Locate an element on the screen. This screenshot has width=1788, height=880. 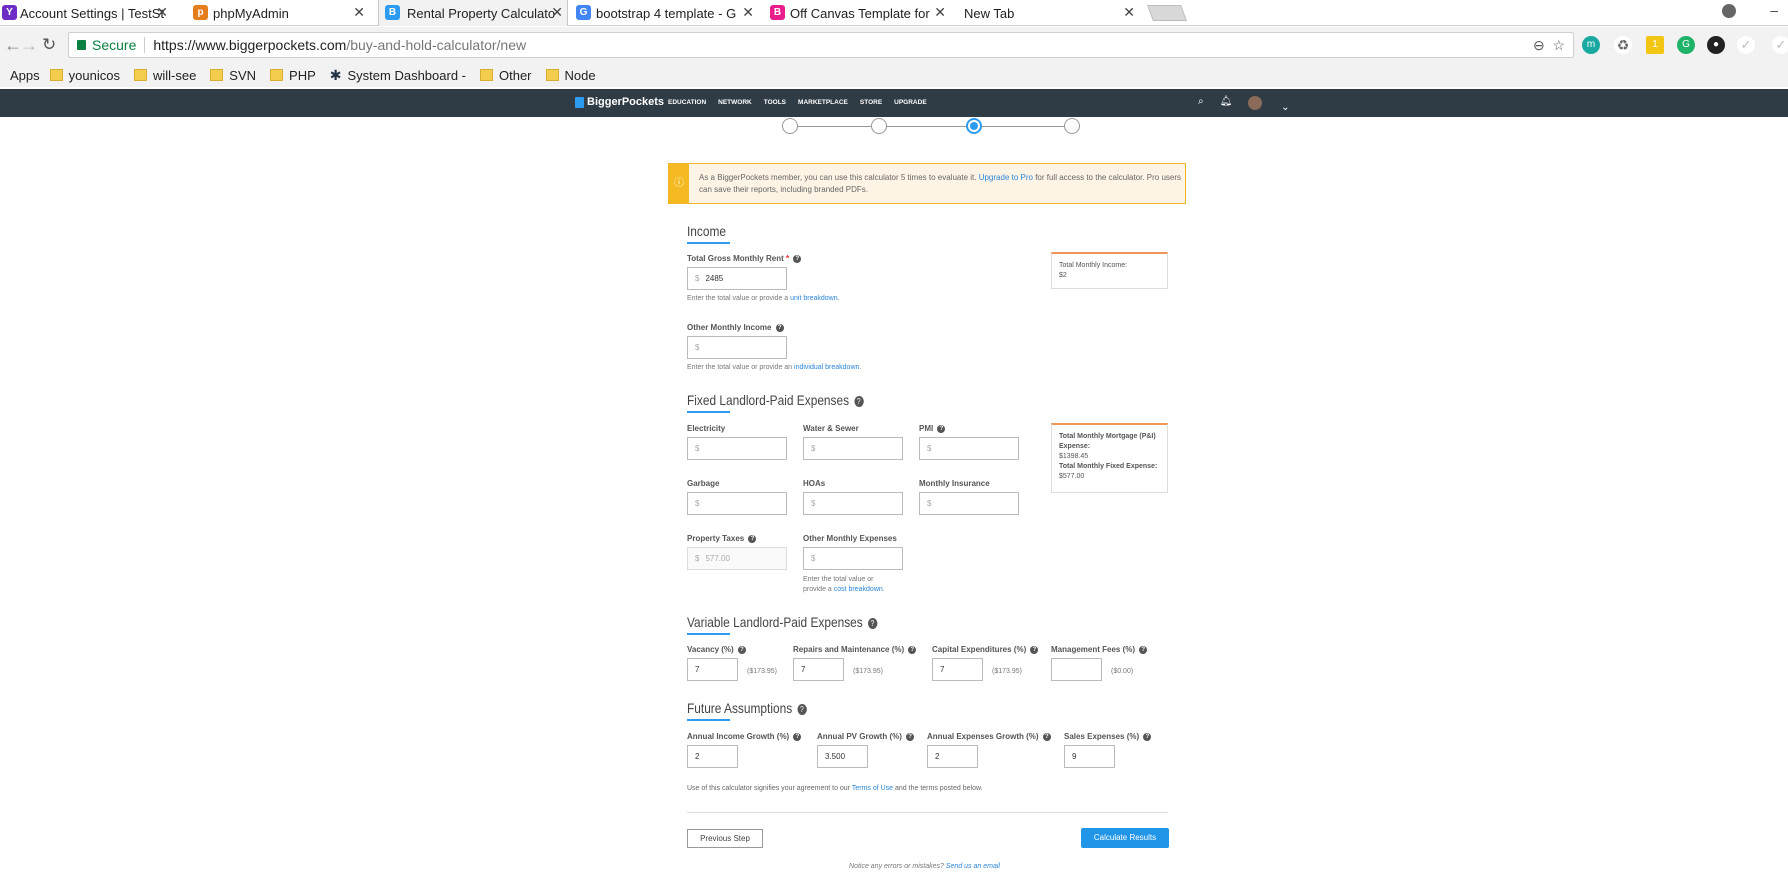
expenses-growth-input: 2 is located at coordinates (952, 756).